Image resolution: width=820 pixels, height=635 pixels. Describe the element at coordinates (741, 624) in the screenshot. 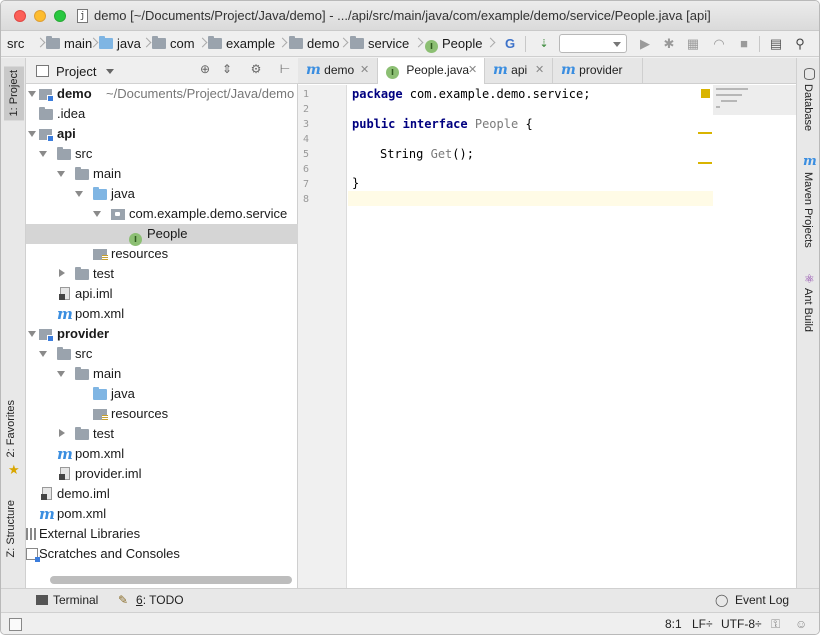

I see `encoding-selector: UTF-8÷` at that location.